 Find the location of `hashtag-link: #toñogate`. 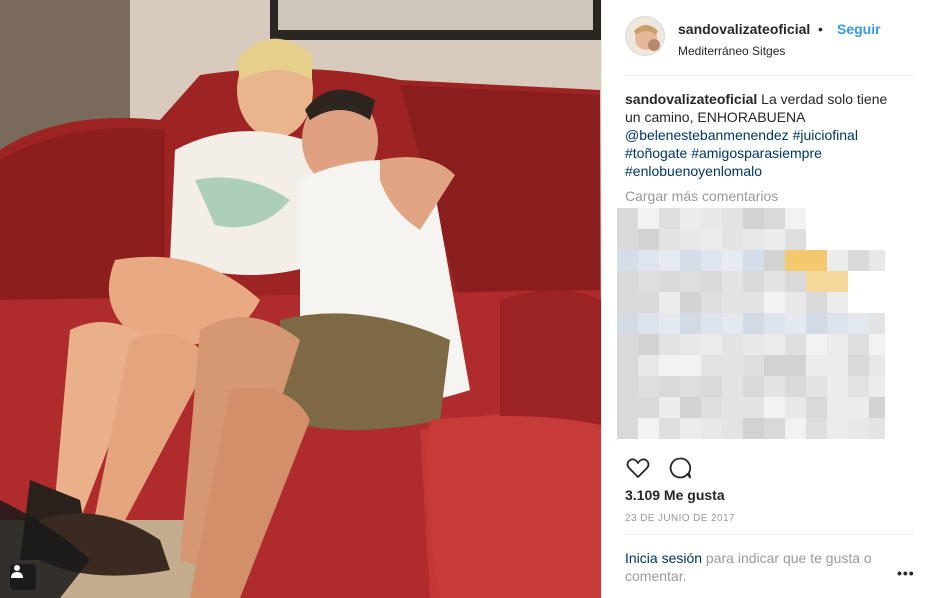

hashtag-link: #toñogate is located at coordinates (656, 153).